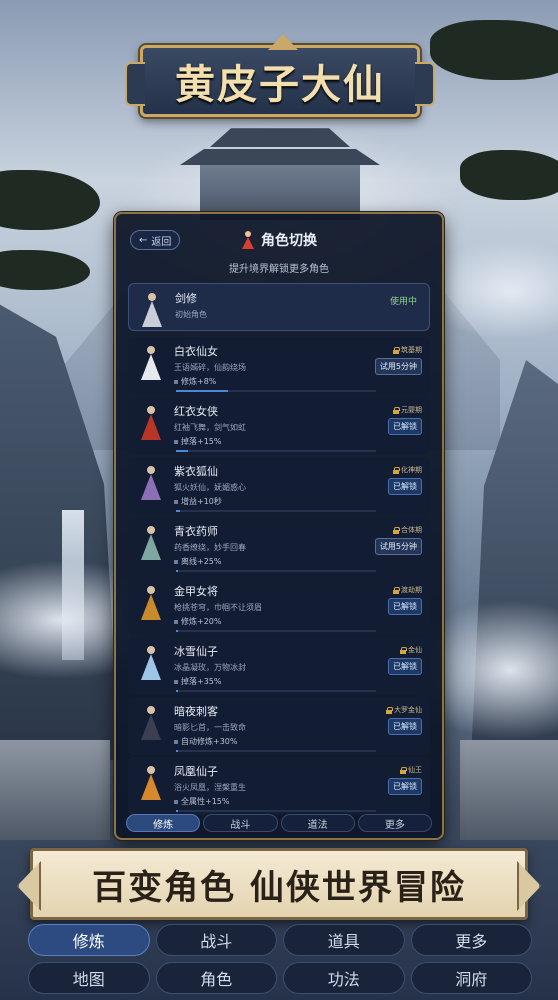  I want to click on character-bonus: 掉落+15%, so click(302, 441).